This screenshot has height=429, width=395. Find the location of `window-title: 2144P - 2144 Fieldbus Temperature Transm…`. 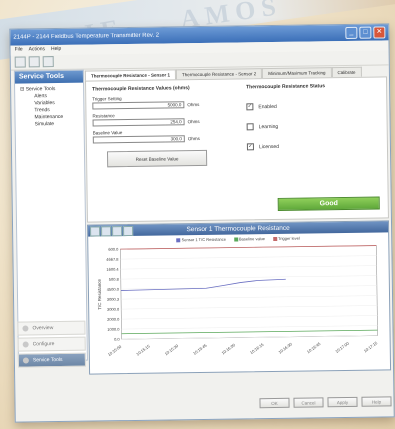

window-title: 2144P - 2144 Fieldbus Temperature Transm… is located at coordinates (86, 36).